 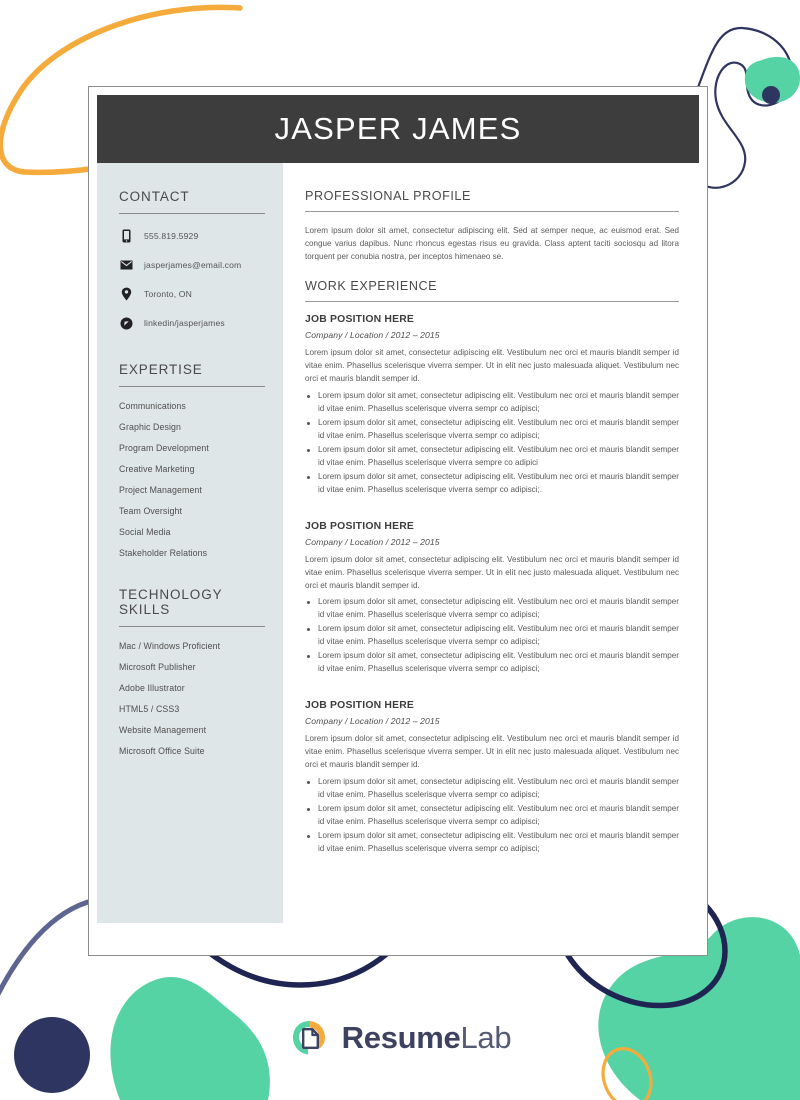 I want to click on contact-item-email: jasperjames@email.com, so click(x=192, y=265).